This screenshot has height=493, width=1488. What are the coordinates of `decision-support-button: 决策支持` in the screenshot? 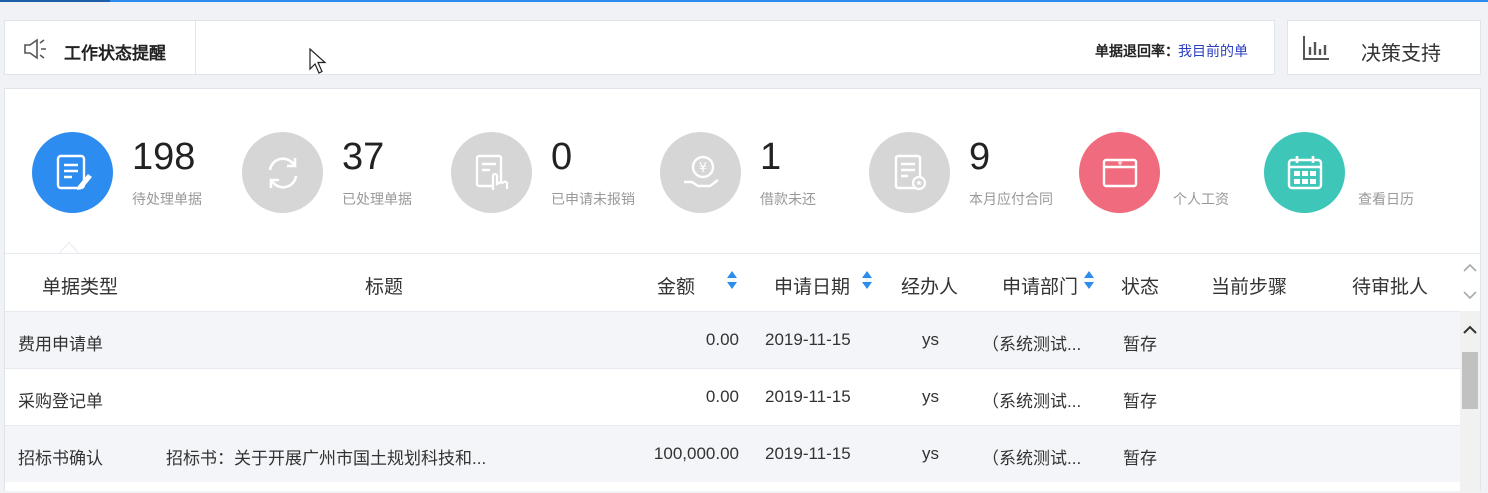 It's located at (1384, 47).